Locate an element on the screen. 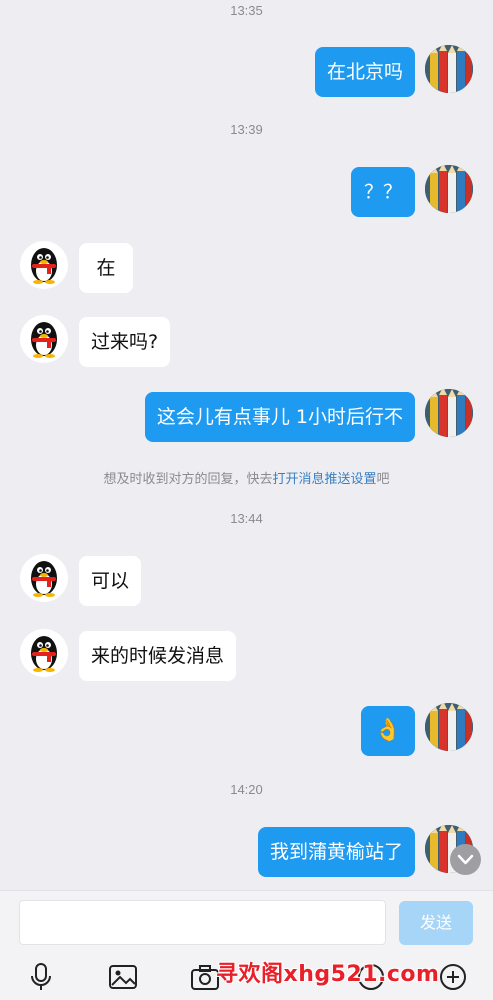  scroll-to-bottom-button is located at coordinates (465, 859).